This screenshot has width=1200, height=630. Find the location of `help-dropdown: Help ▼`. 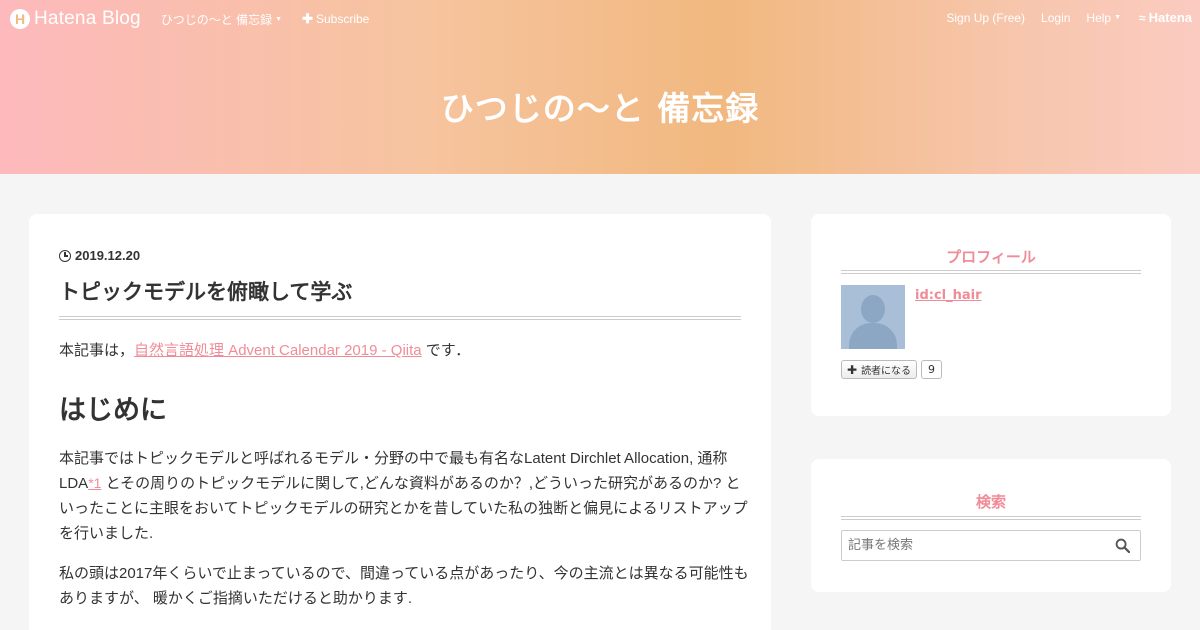

help-dropdown: Help ▼ is located at coordinates (1103, 18).